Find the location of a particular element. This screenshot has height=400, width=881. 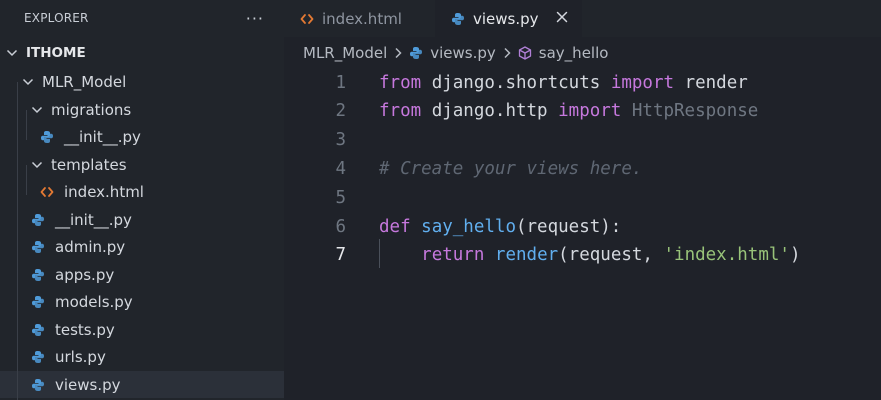

tree-folder-templates: templates is located at coordinates (142, 164).